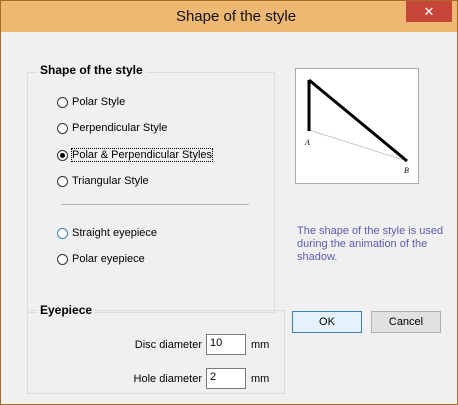  What do you see at coordinates (358, 120) in the screenshot?
I see `style-polar-line` at bounding box center [358, 120].